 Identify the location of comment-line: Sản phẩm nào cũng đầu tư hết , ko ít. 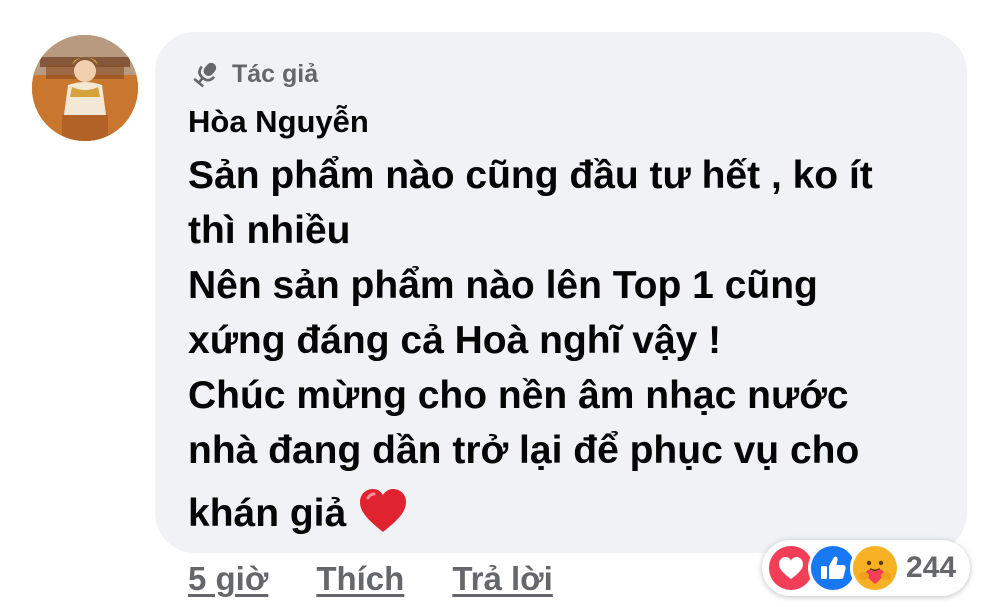
(530, 175).